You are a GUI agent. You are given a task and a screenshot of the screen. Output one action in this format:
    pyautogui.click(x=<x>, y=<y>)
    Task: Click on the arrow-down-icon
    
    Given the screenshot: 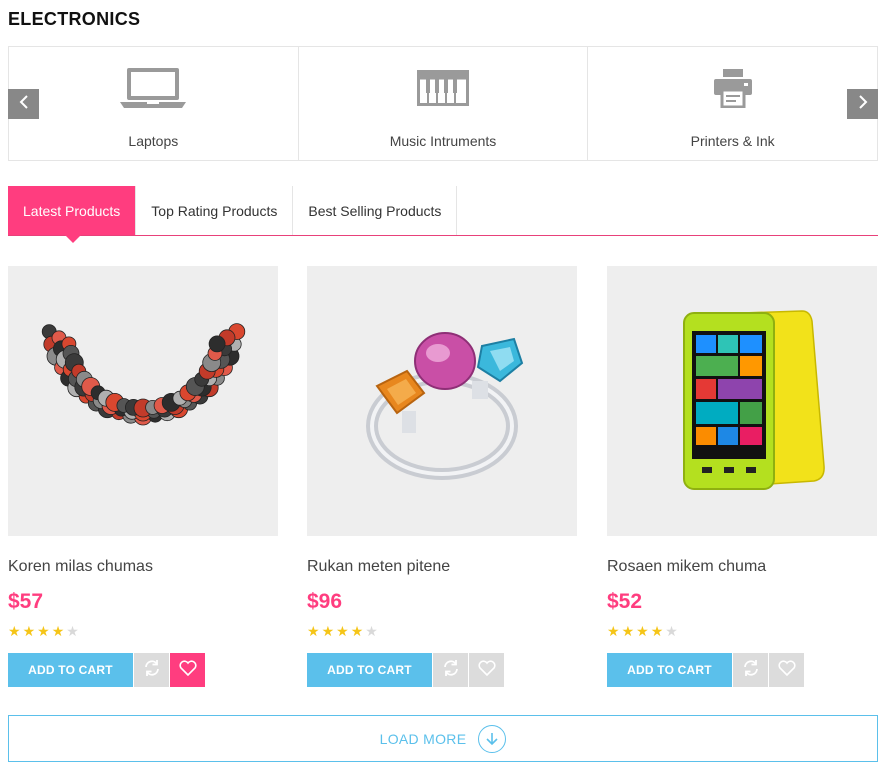 What is the action you would take?
    pyautogui.click(x=492, y=738)
    